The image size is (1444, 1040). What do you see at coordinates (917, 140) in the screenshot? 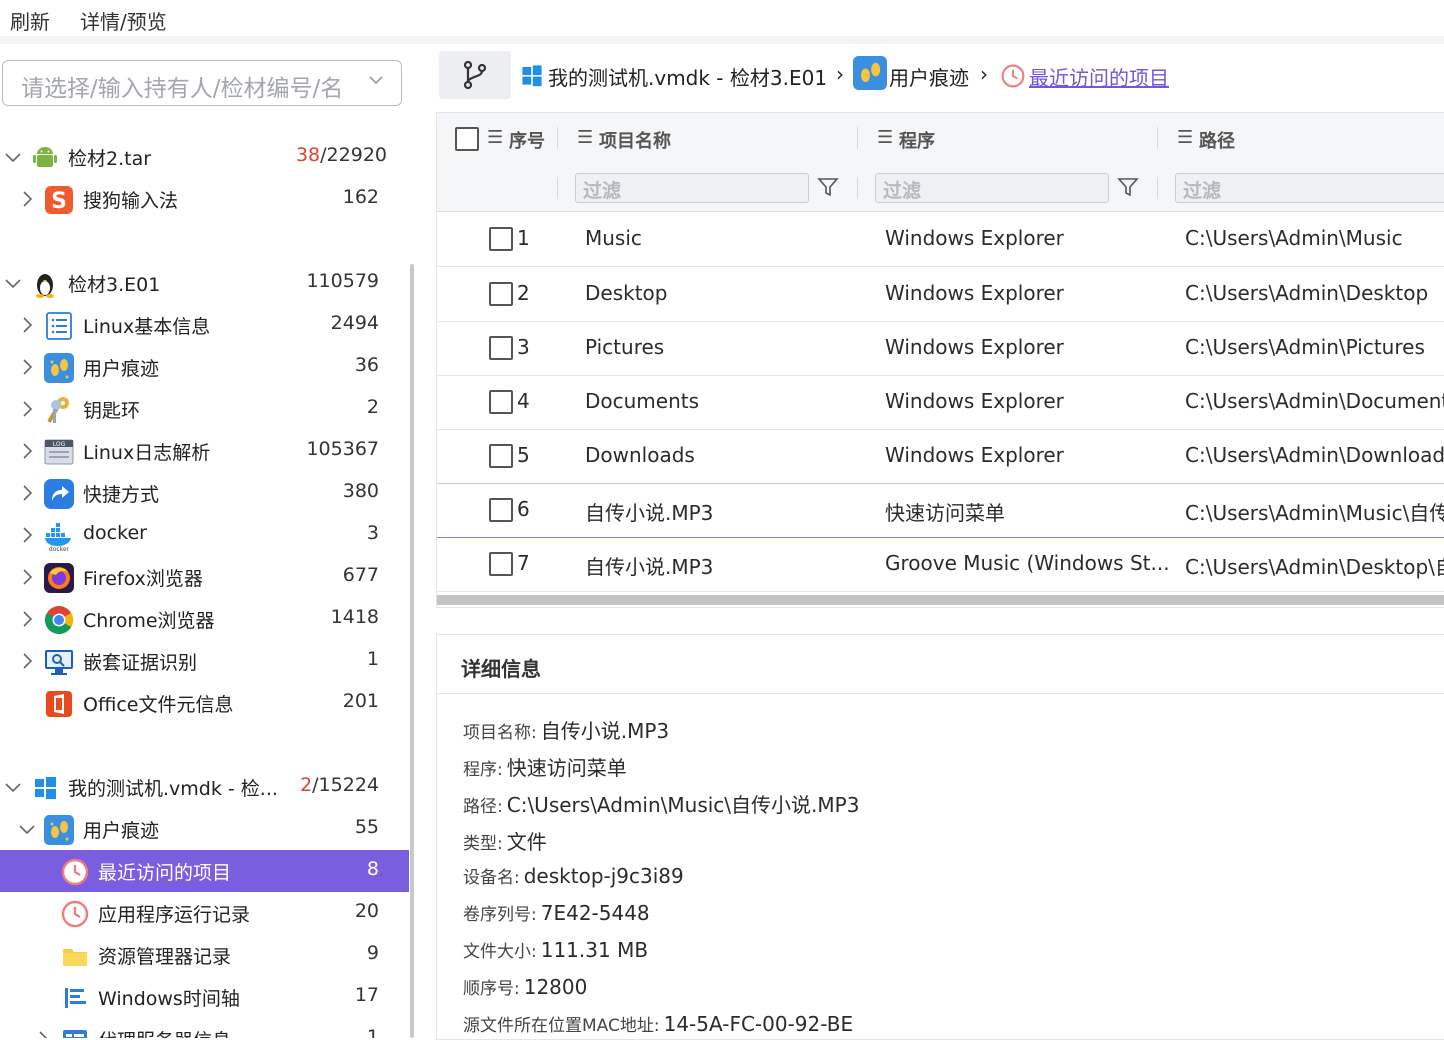
I see `header-program: 程序` at bounding box center [917, 140].